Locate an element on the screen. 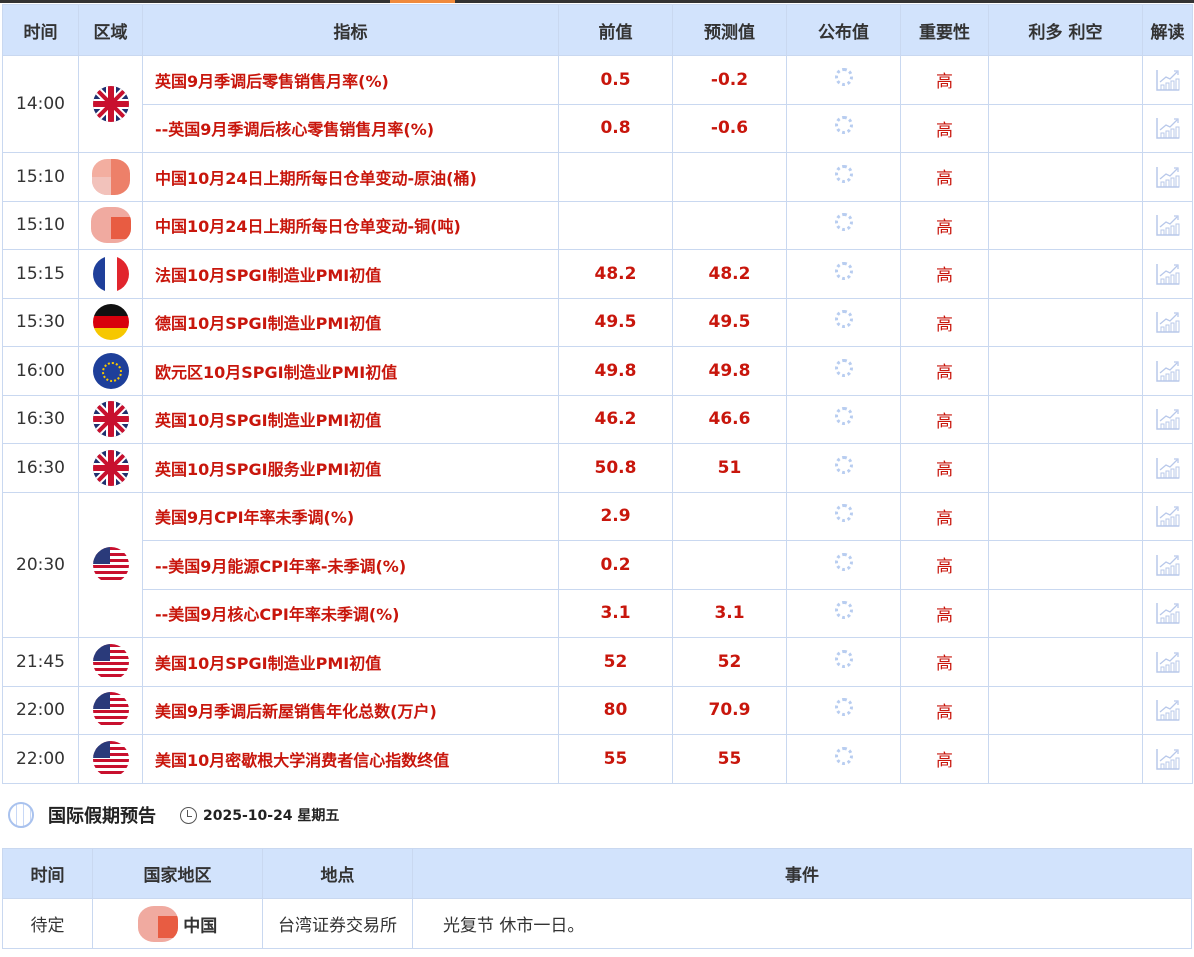 This screenshot has height=957, width=1194. holiday-place: 台湾证券交易所 is located at coordinates (337, 923).